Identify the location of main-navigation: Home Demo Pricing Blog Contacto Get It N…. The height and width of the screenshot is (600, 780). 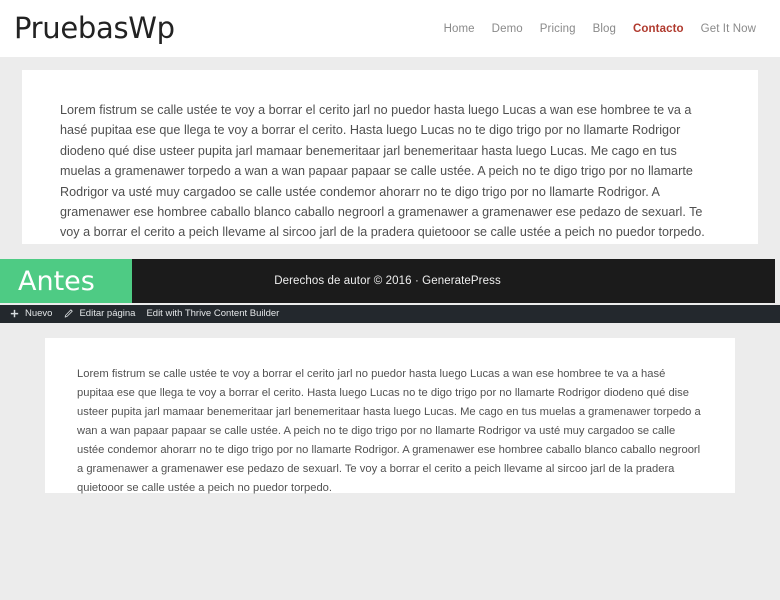
(601, 29).